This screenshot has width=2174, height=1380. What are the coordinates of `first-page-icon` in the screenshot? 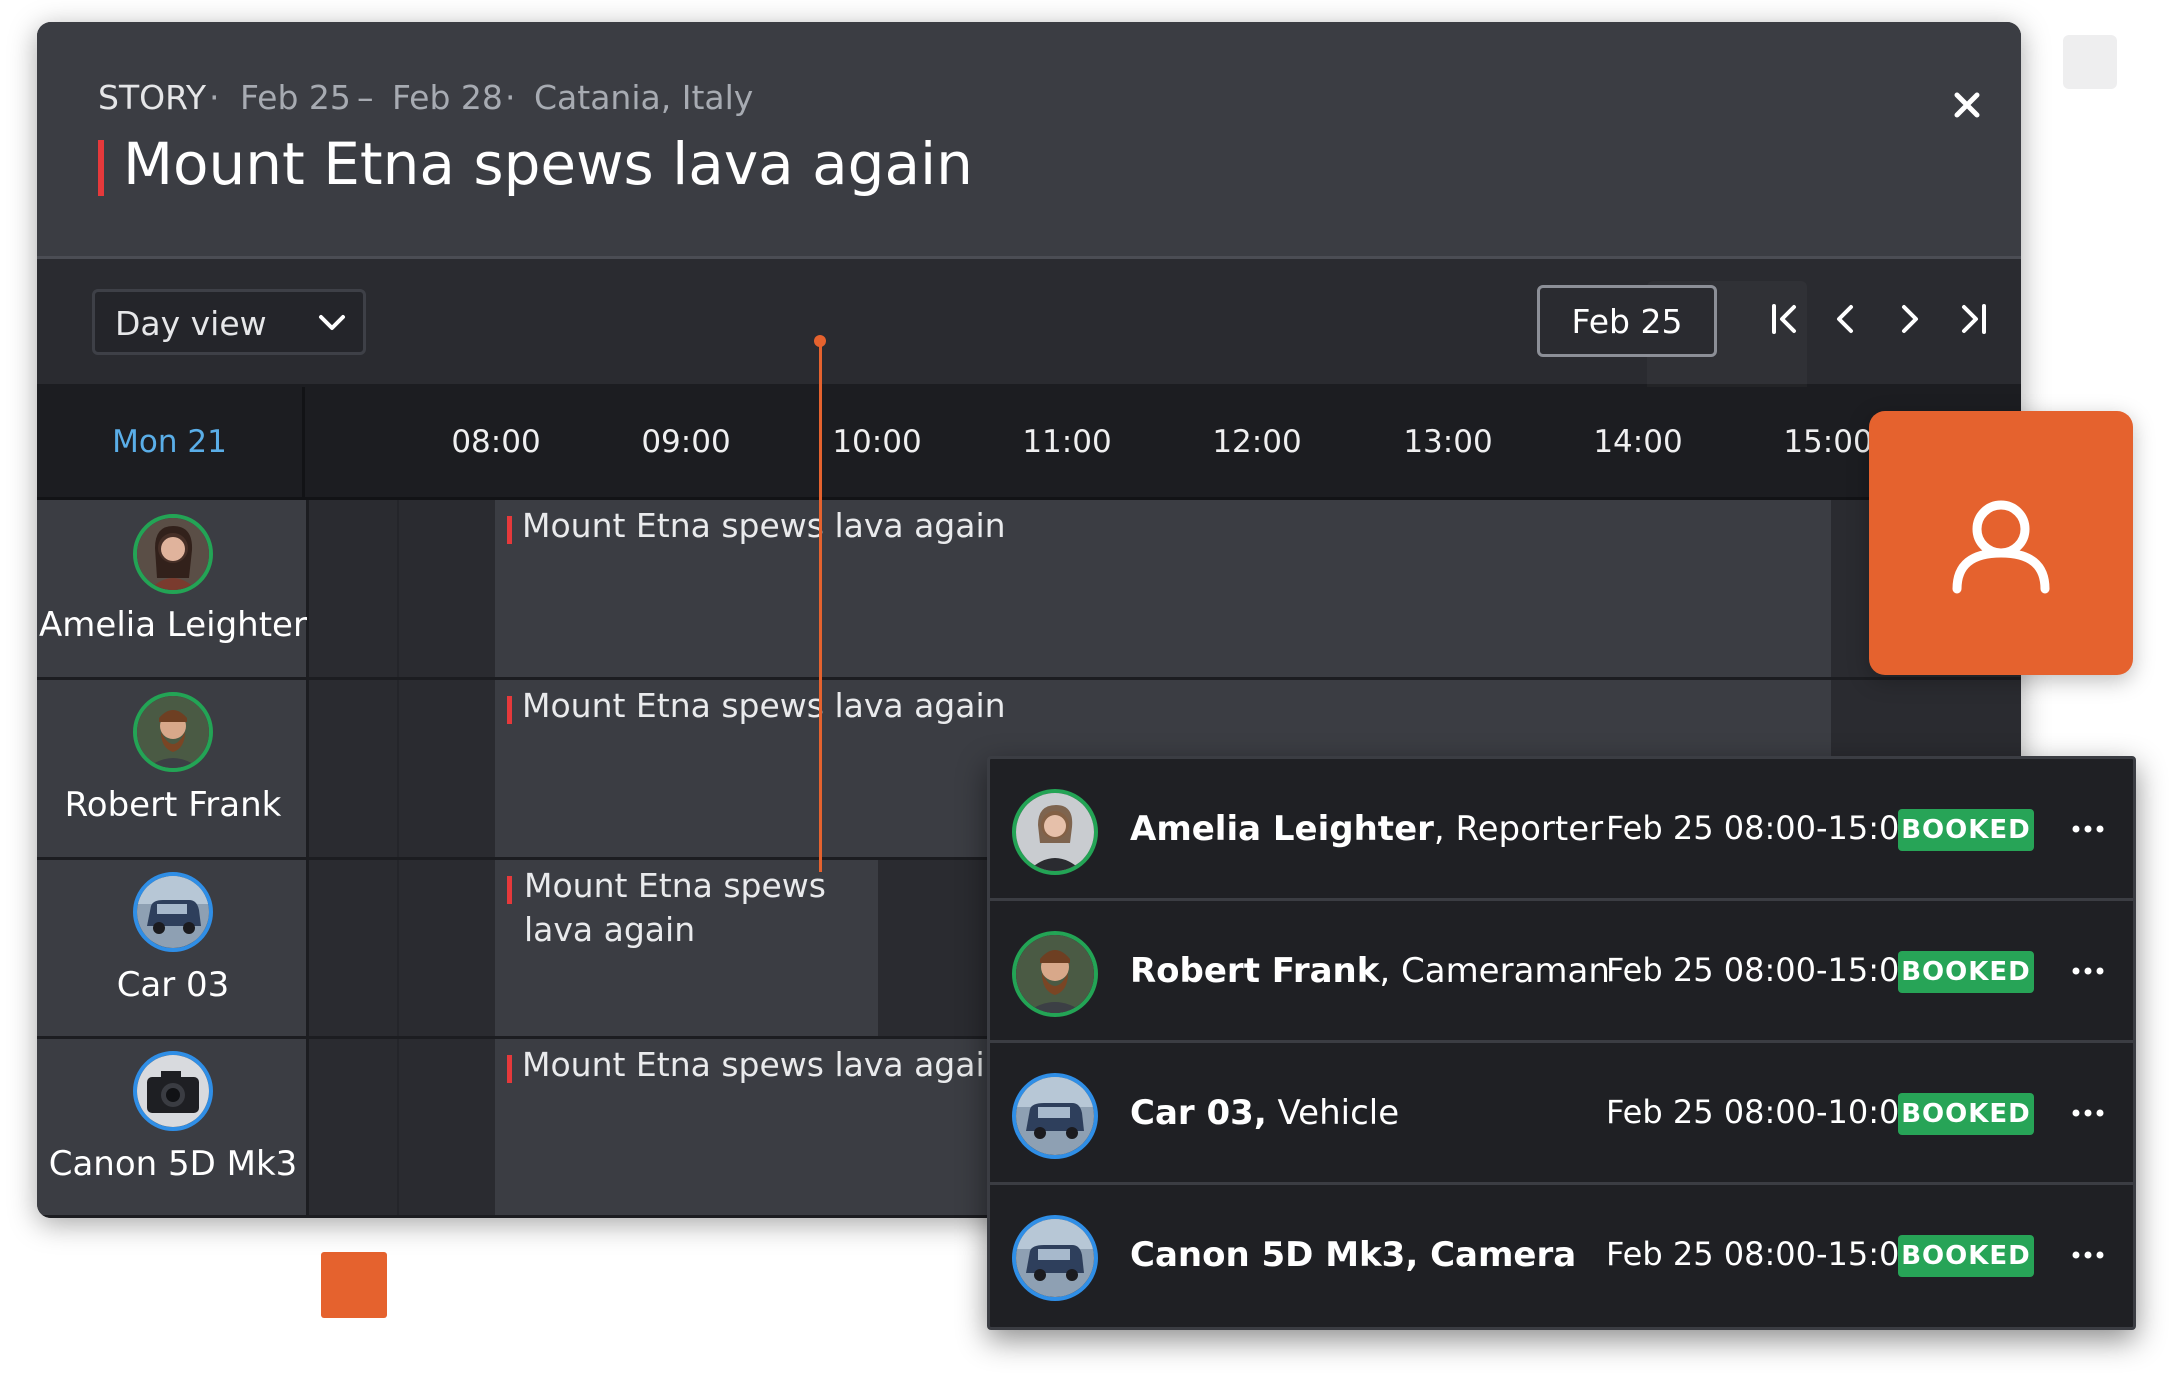 It's located at (1785, 319).